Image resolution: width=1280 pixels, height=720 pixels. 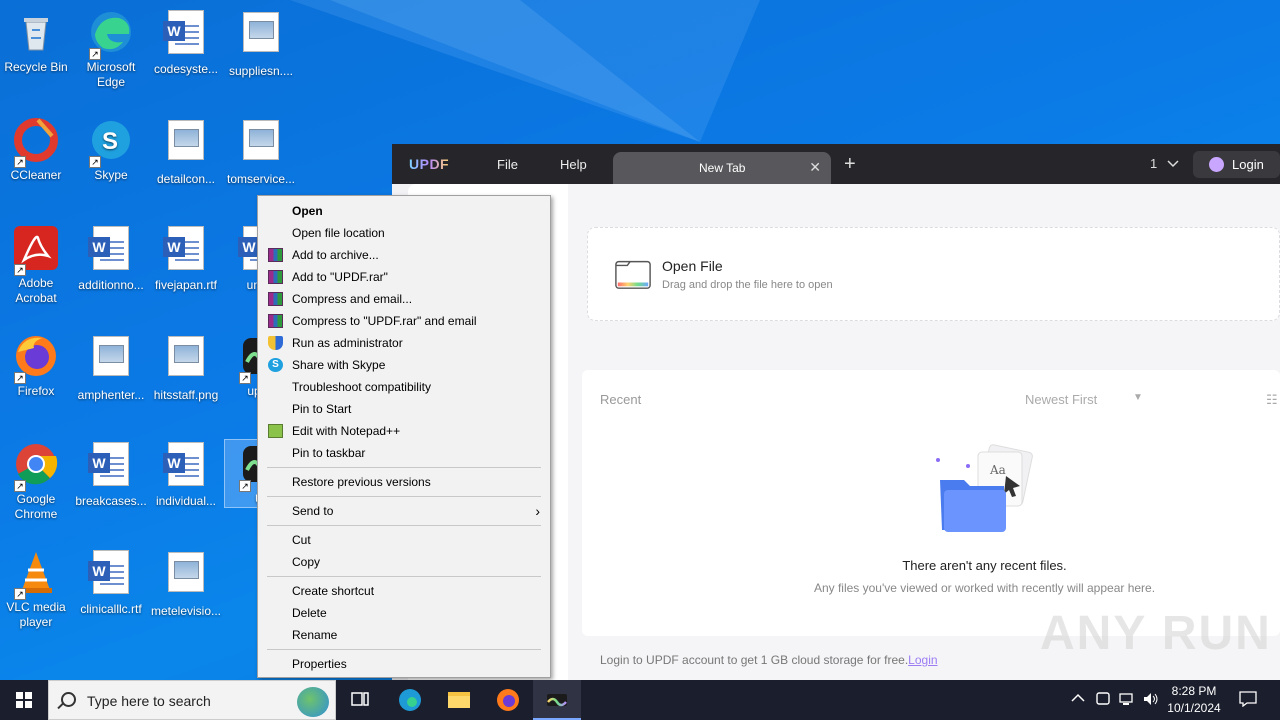 What do you see at coordinates (404, 409) in the screenshot?
I see `context-menu-item: Pin to Start` at bounding box center [404, 409].